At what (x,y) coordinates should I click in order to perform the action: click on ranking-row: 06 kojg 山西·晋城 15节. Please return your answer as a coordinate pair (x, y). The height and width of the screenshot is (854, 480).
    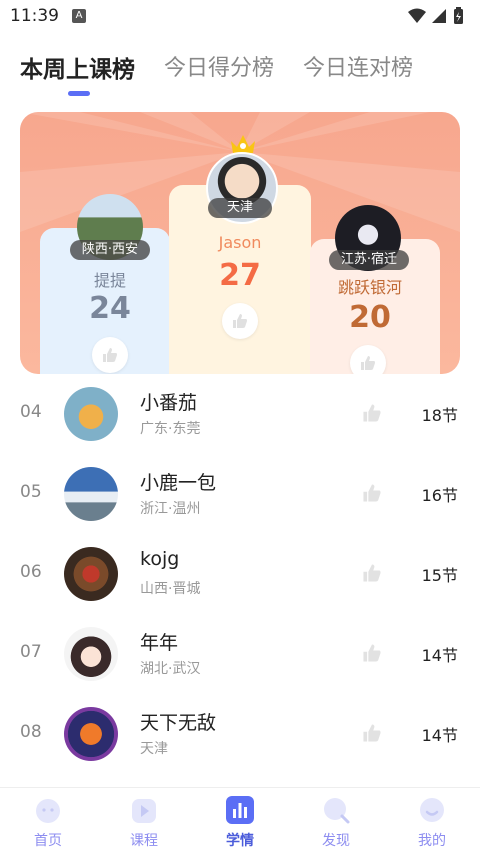
    Looking at the image, I should click on (240, 574).